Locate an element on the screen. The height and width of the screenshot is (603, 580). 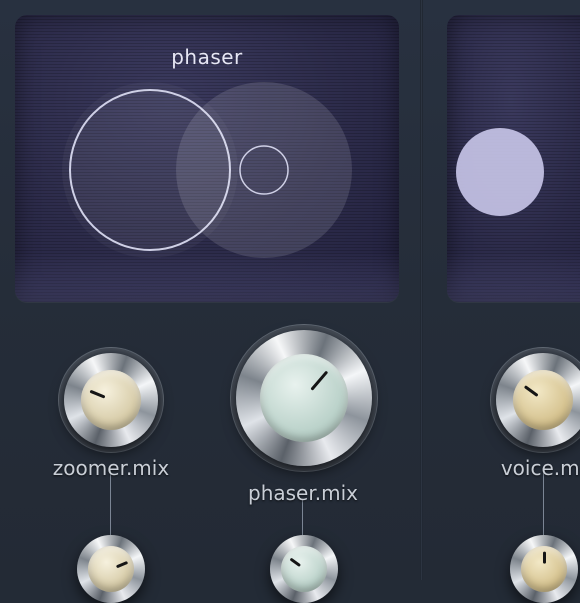
phaser-mix-cap is located at coordinates (304, 398).